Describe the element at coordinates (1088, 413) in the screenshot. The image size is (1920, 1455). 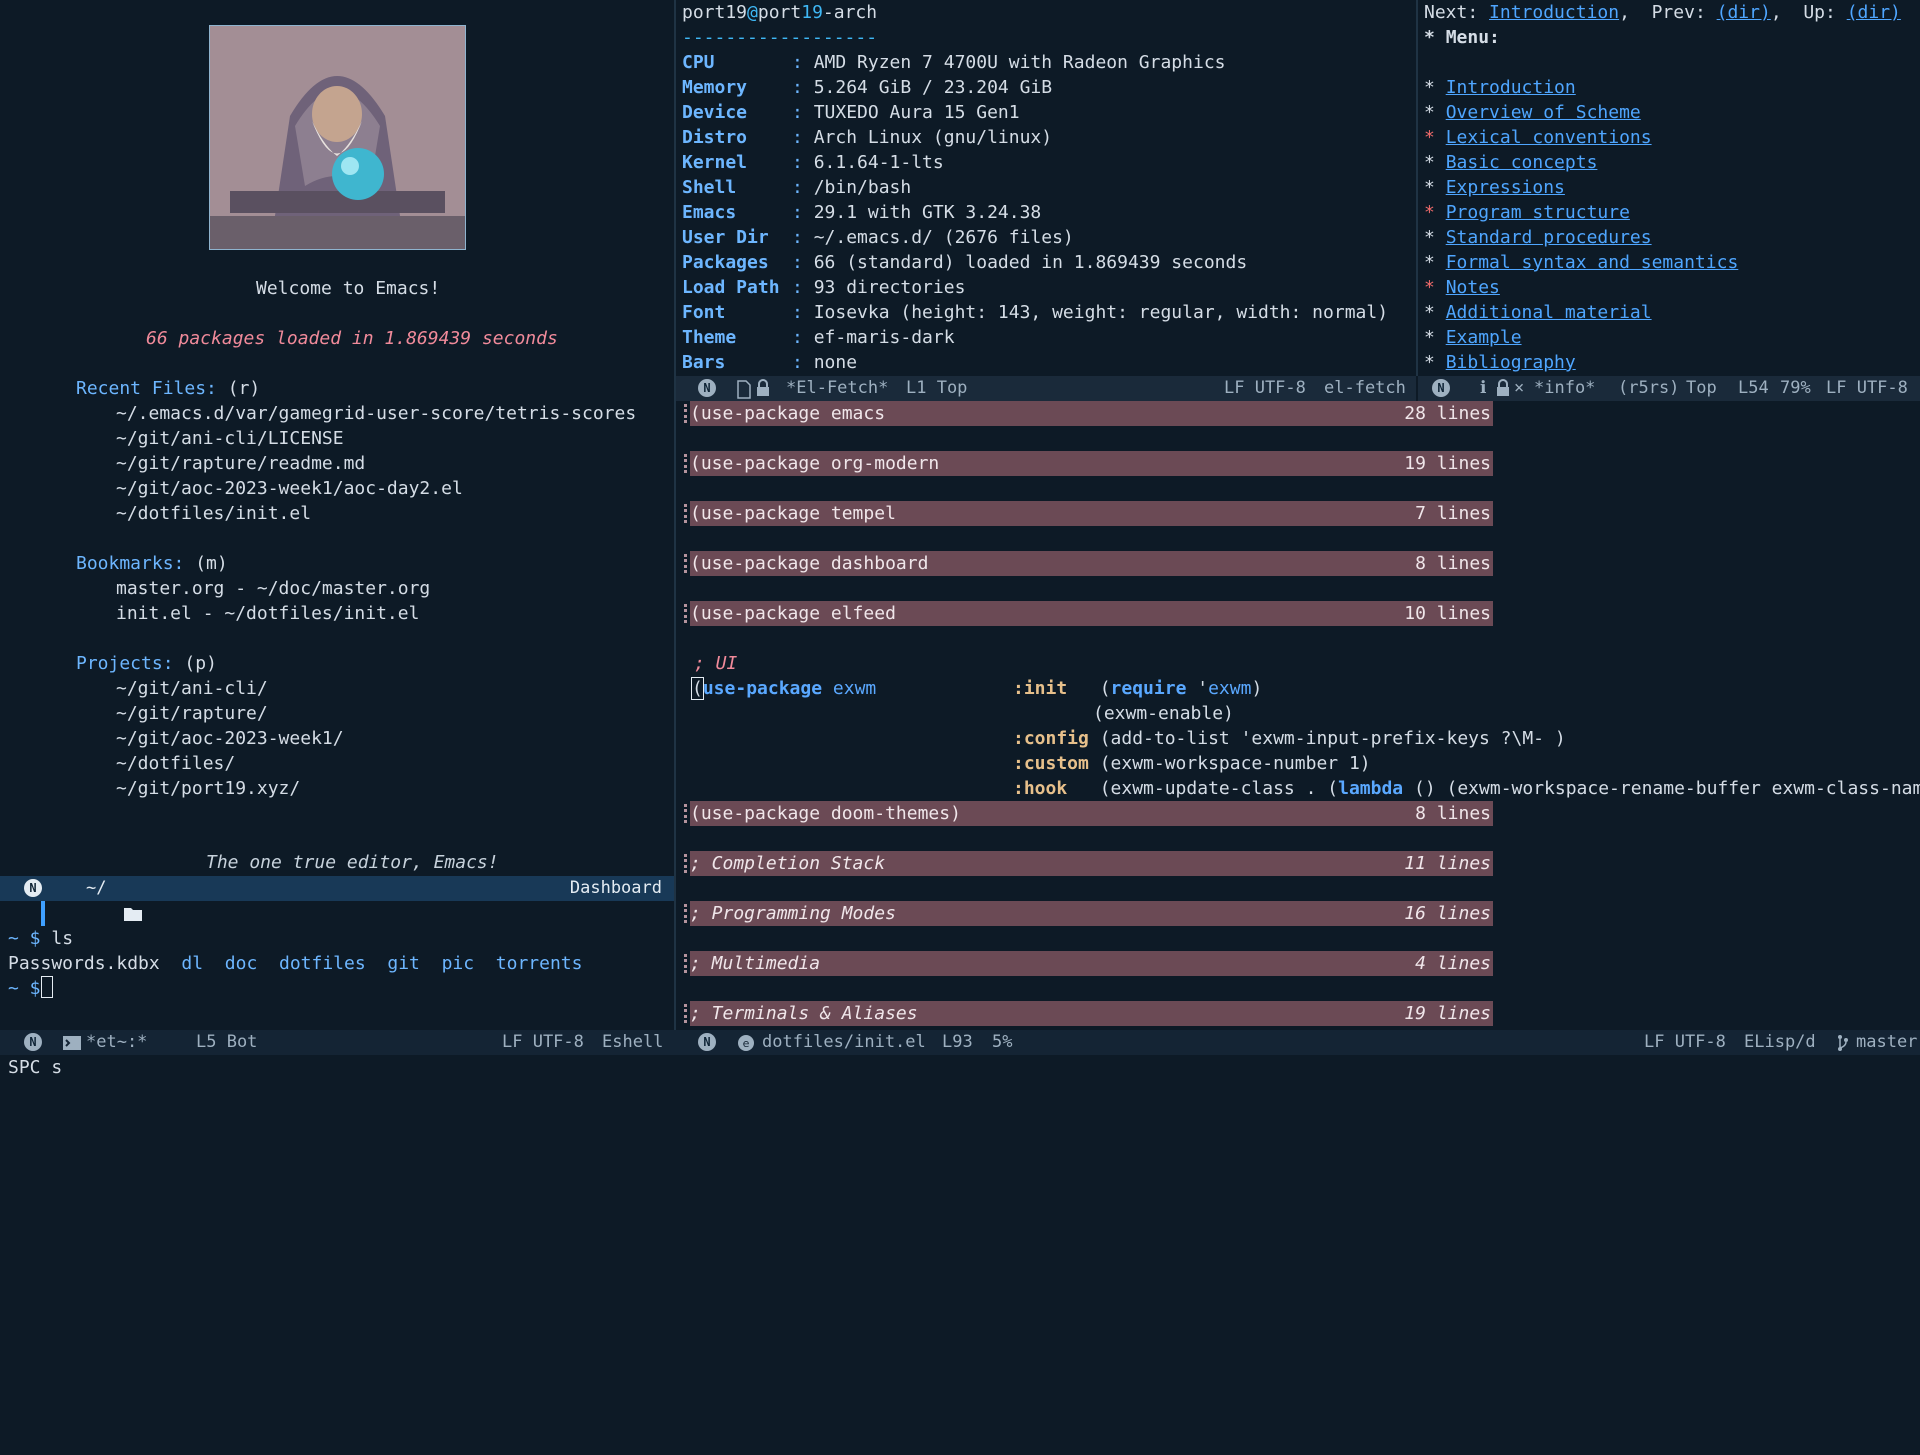
I see `folded-section: (use-package emacs 28 lines` at that location.